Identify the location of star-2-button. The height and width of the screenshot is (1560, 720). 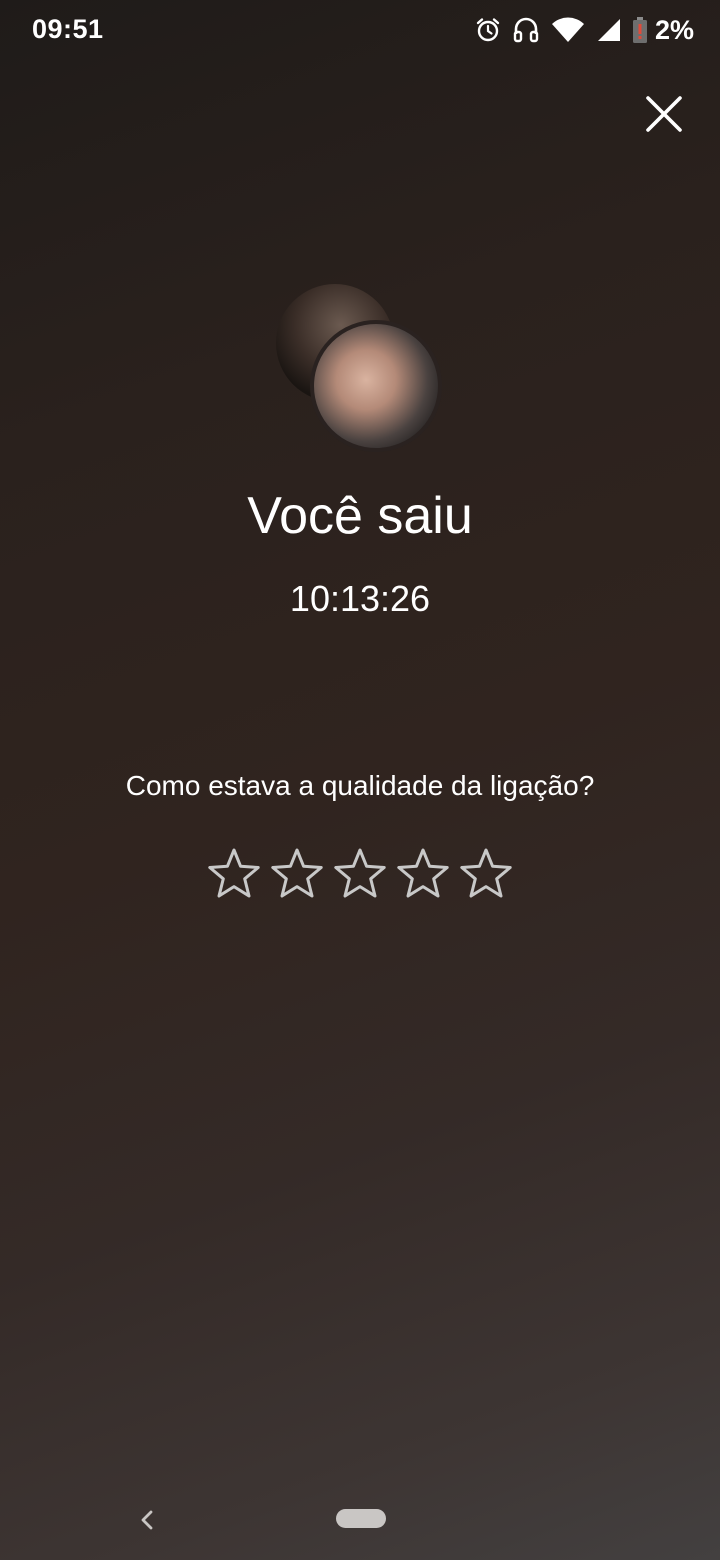
(297, 875).